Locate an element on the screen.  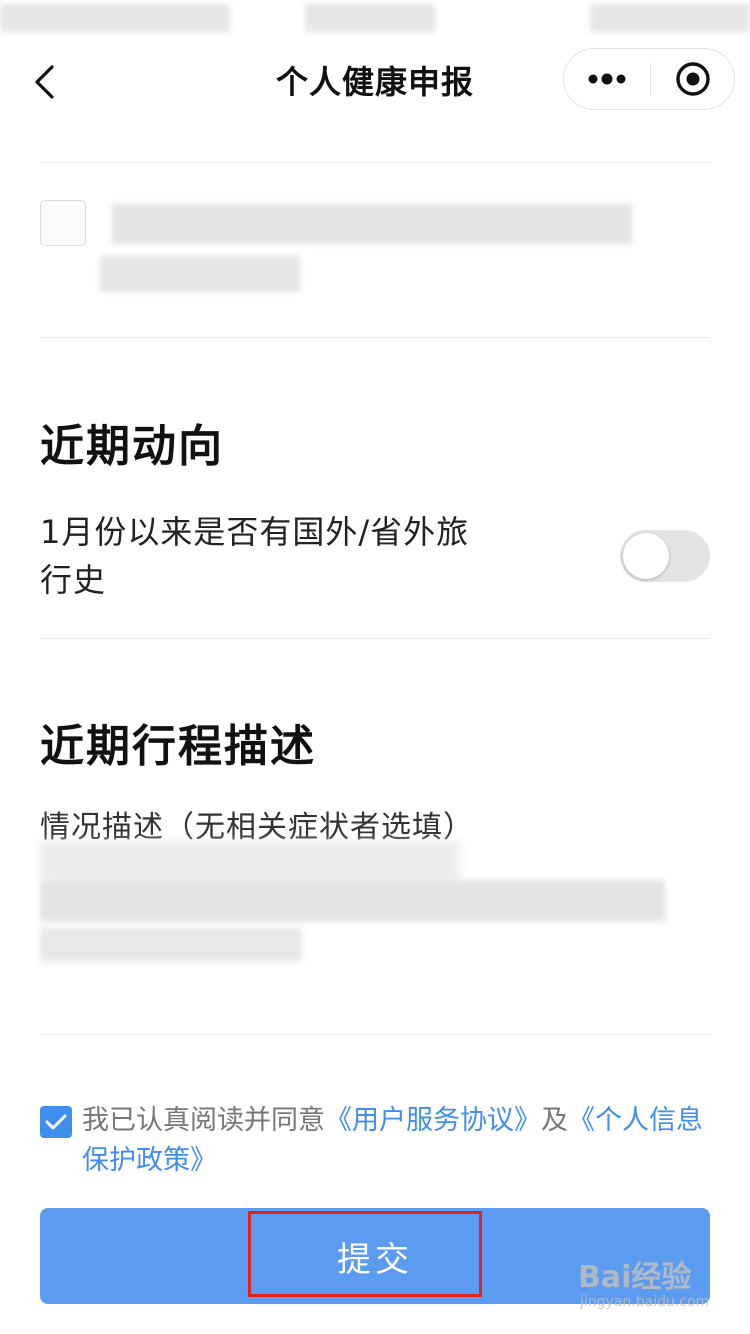
back-button is located at coordinates (44, 82).